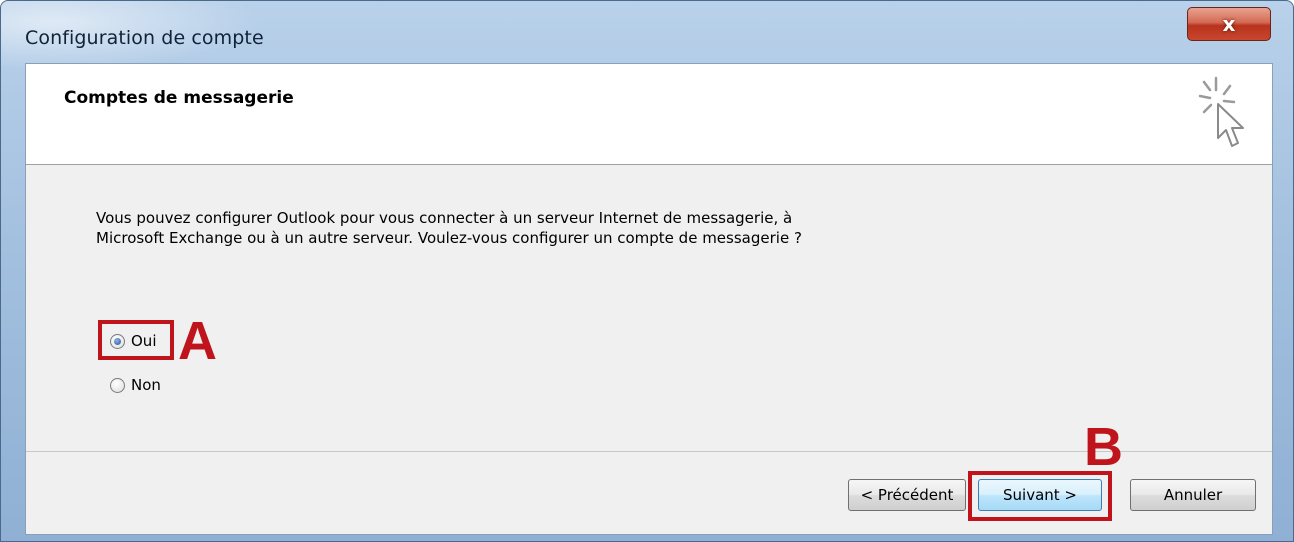 This screenshot has width=1294, height=542. What do you see at coordinates (647, 32) in the screenshot?
I see `title-bar: Configuration de compte x` at bounding box center [647, 32].